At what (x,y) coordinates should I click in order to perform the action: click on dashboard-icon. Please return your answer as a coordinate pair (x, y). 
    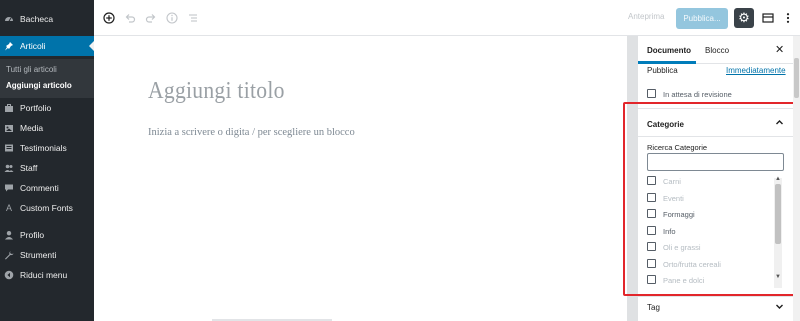
    Looking at the image, I should click on (9, 19).